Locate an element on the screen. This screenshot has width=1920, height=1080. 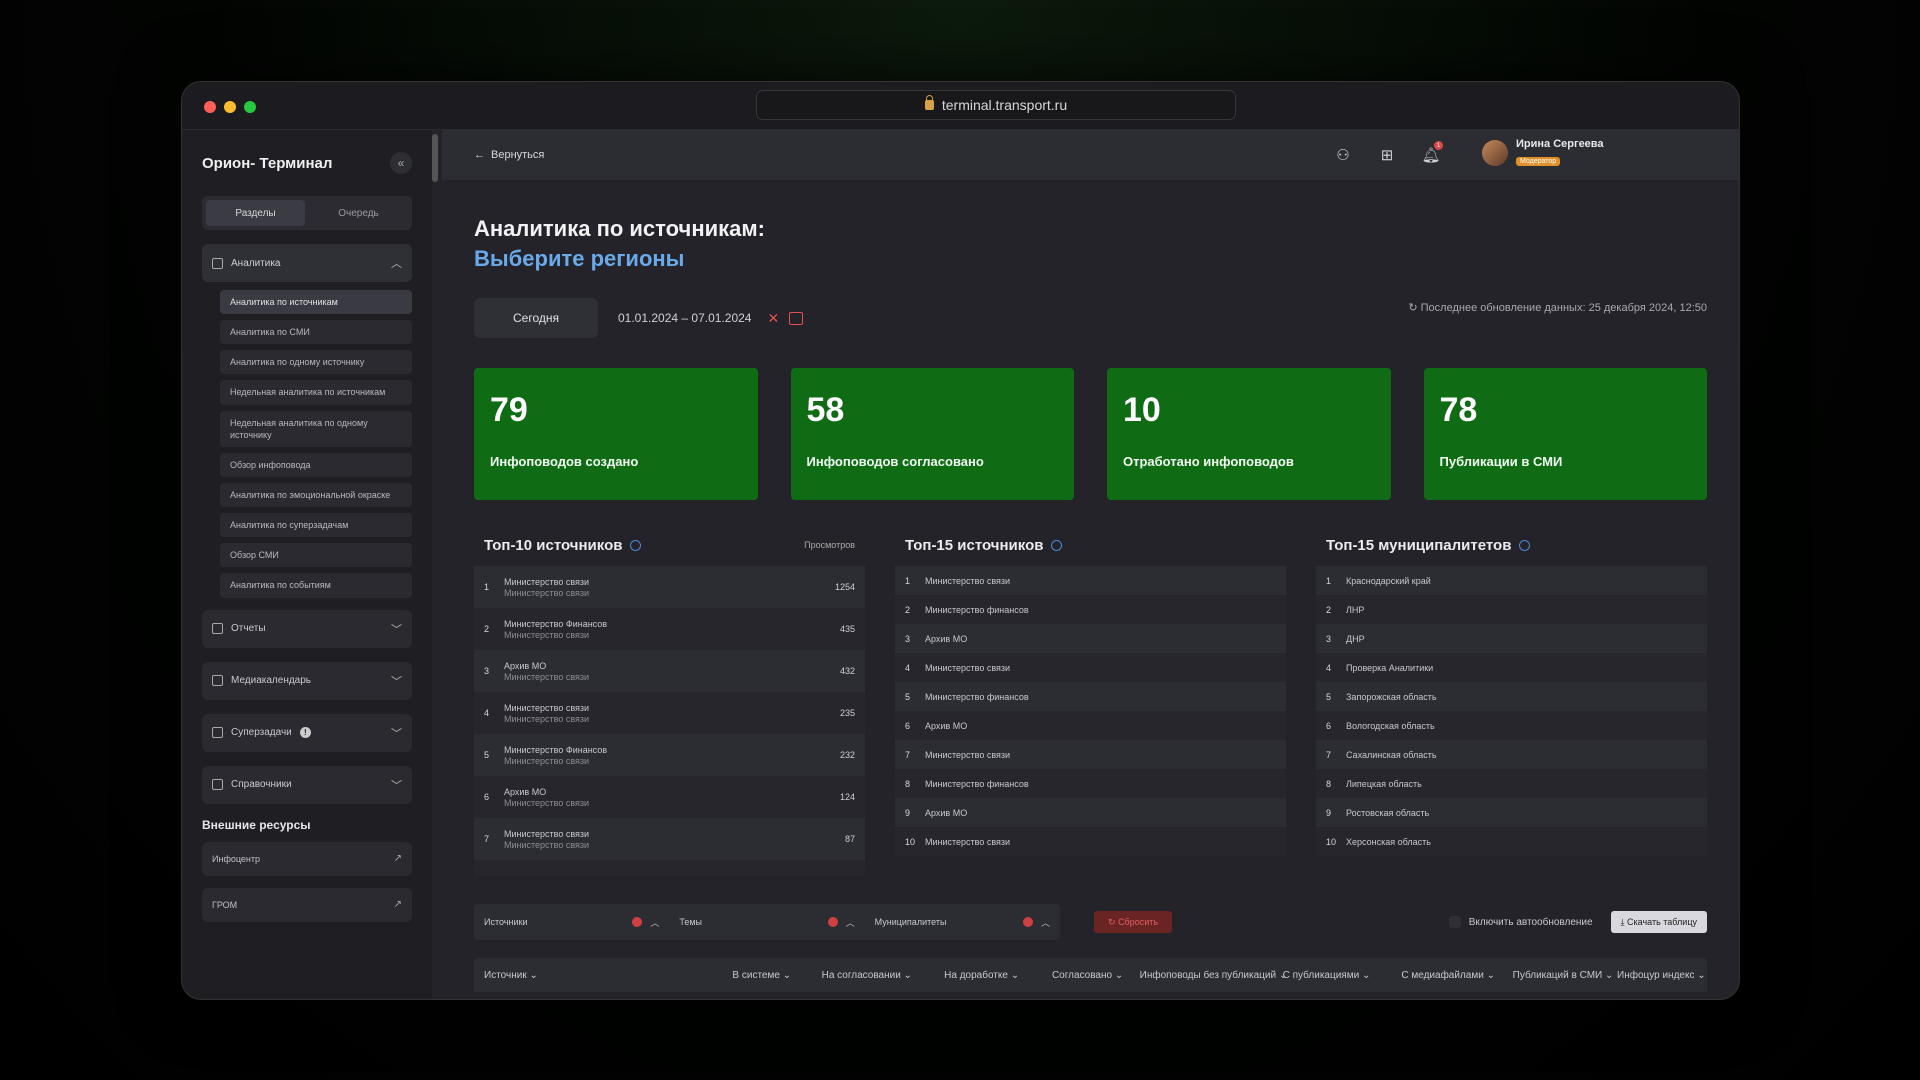
sidebar-group-mediacalendar: Медиакалендарь ﹀ is located at coordinates (307, 680).